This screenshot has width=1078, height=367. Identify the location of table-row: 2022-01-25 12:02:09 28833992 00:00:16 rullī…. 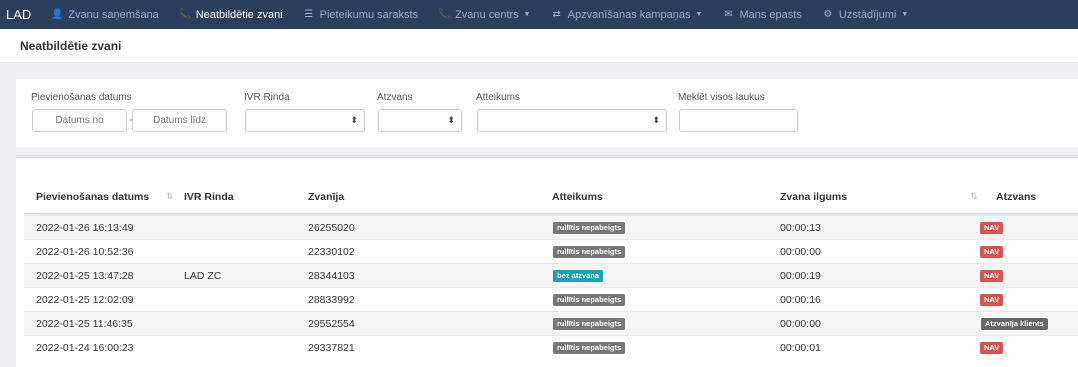
(551, 299).